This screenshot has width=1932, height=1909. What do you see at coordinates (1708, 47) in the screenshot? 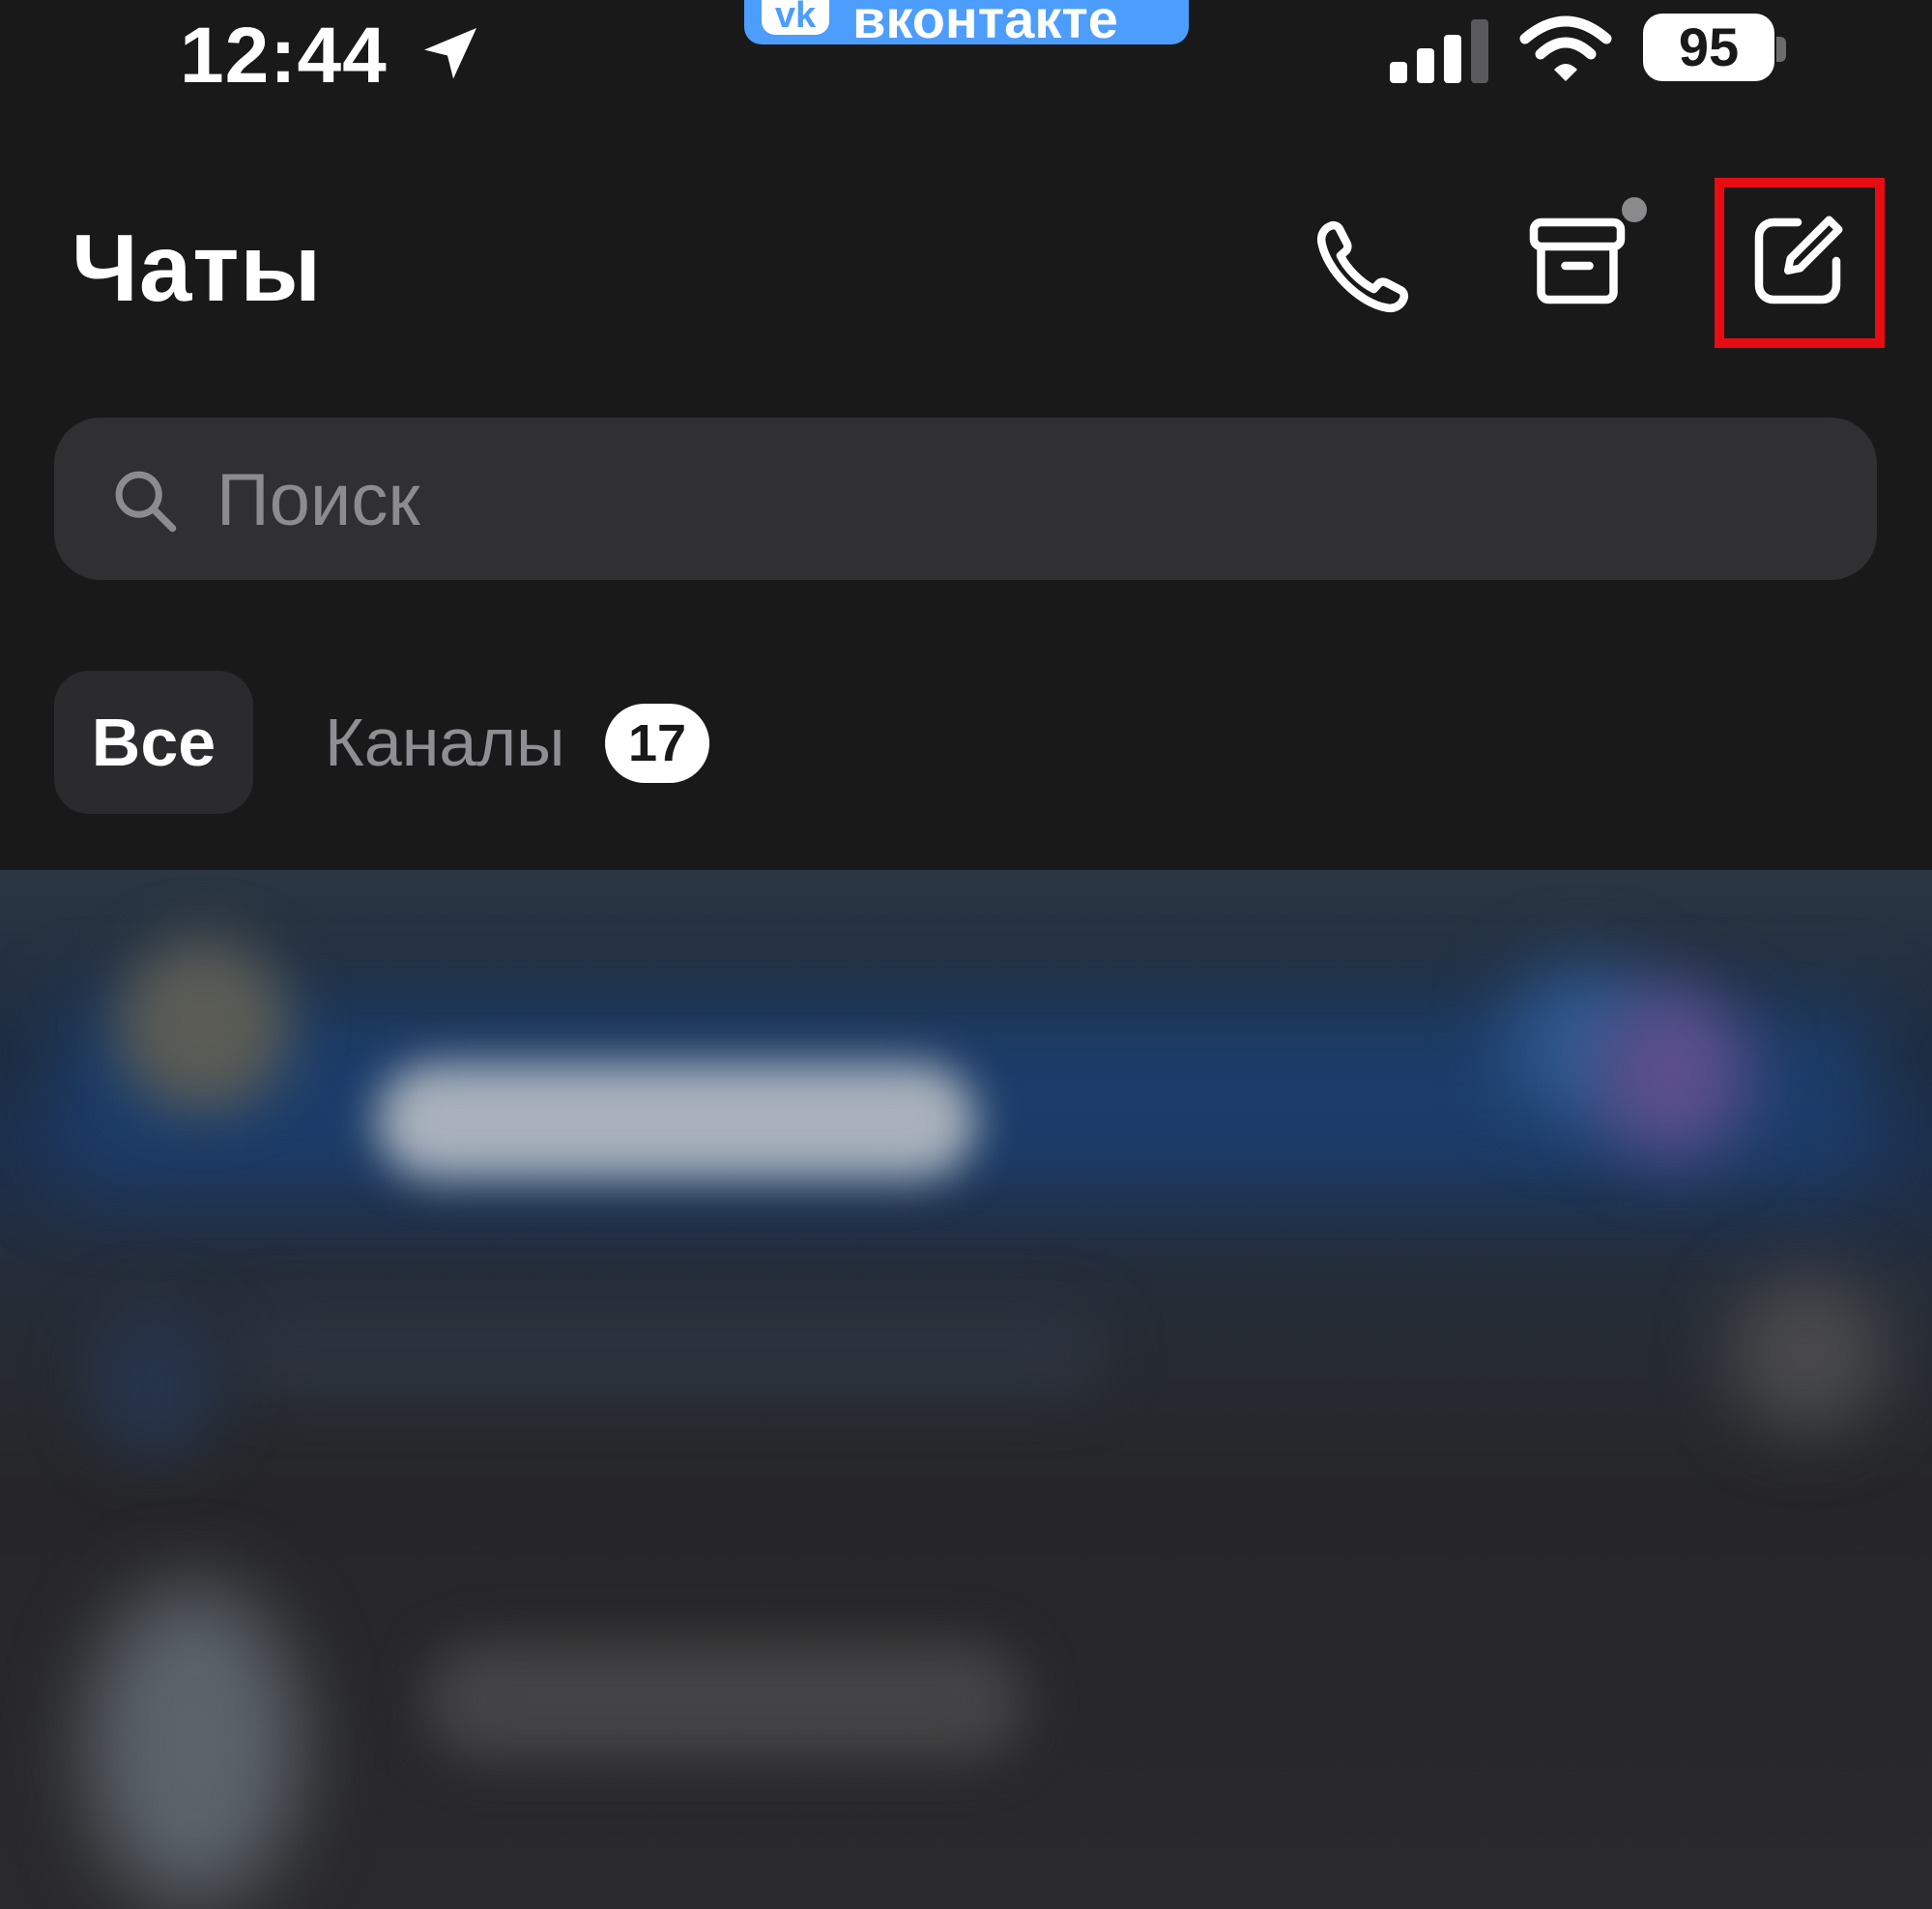
I see `battery-icon: 95` at bounding box center [1708, 47].